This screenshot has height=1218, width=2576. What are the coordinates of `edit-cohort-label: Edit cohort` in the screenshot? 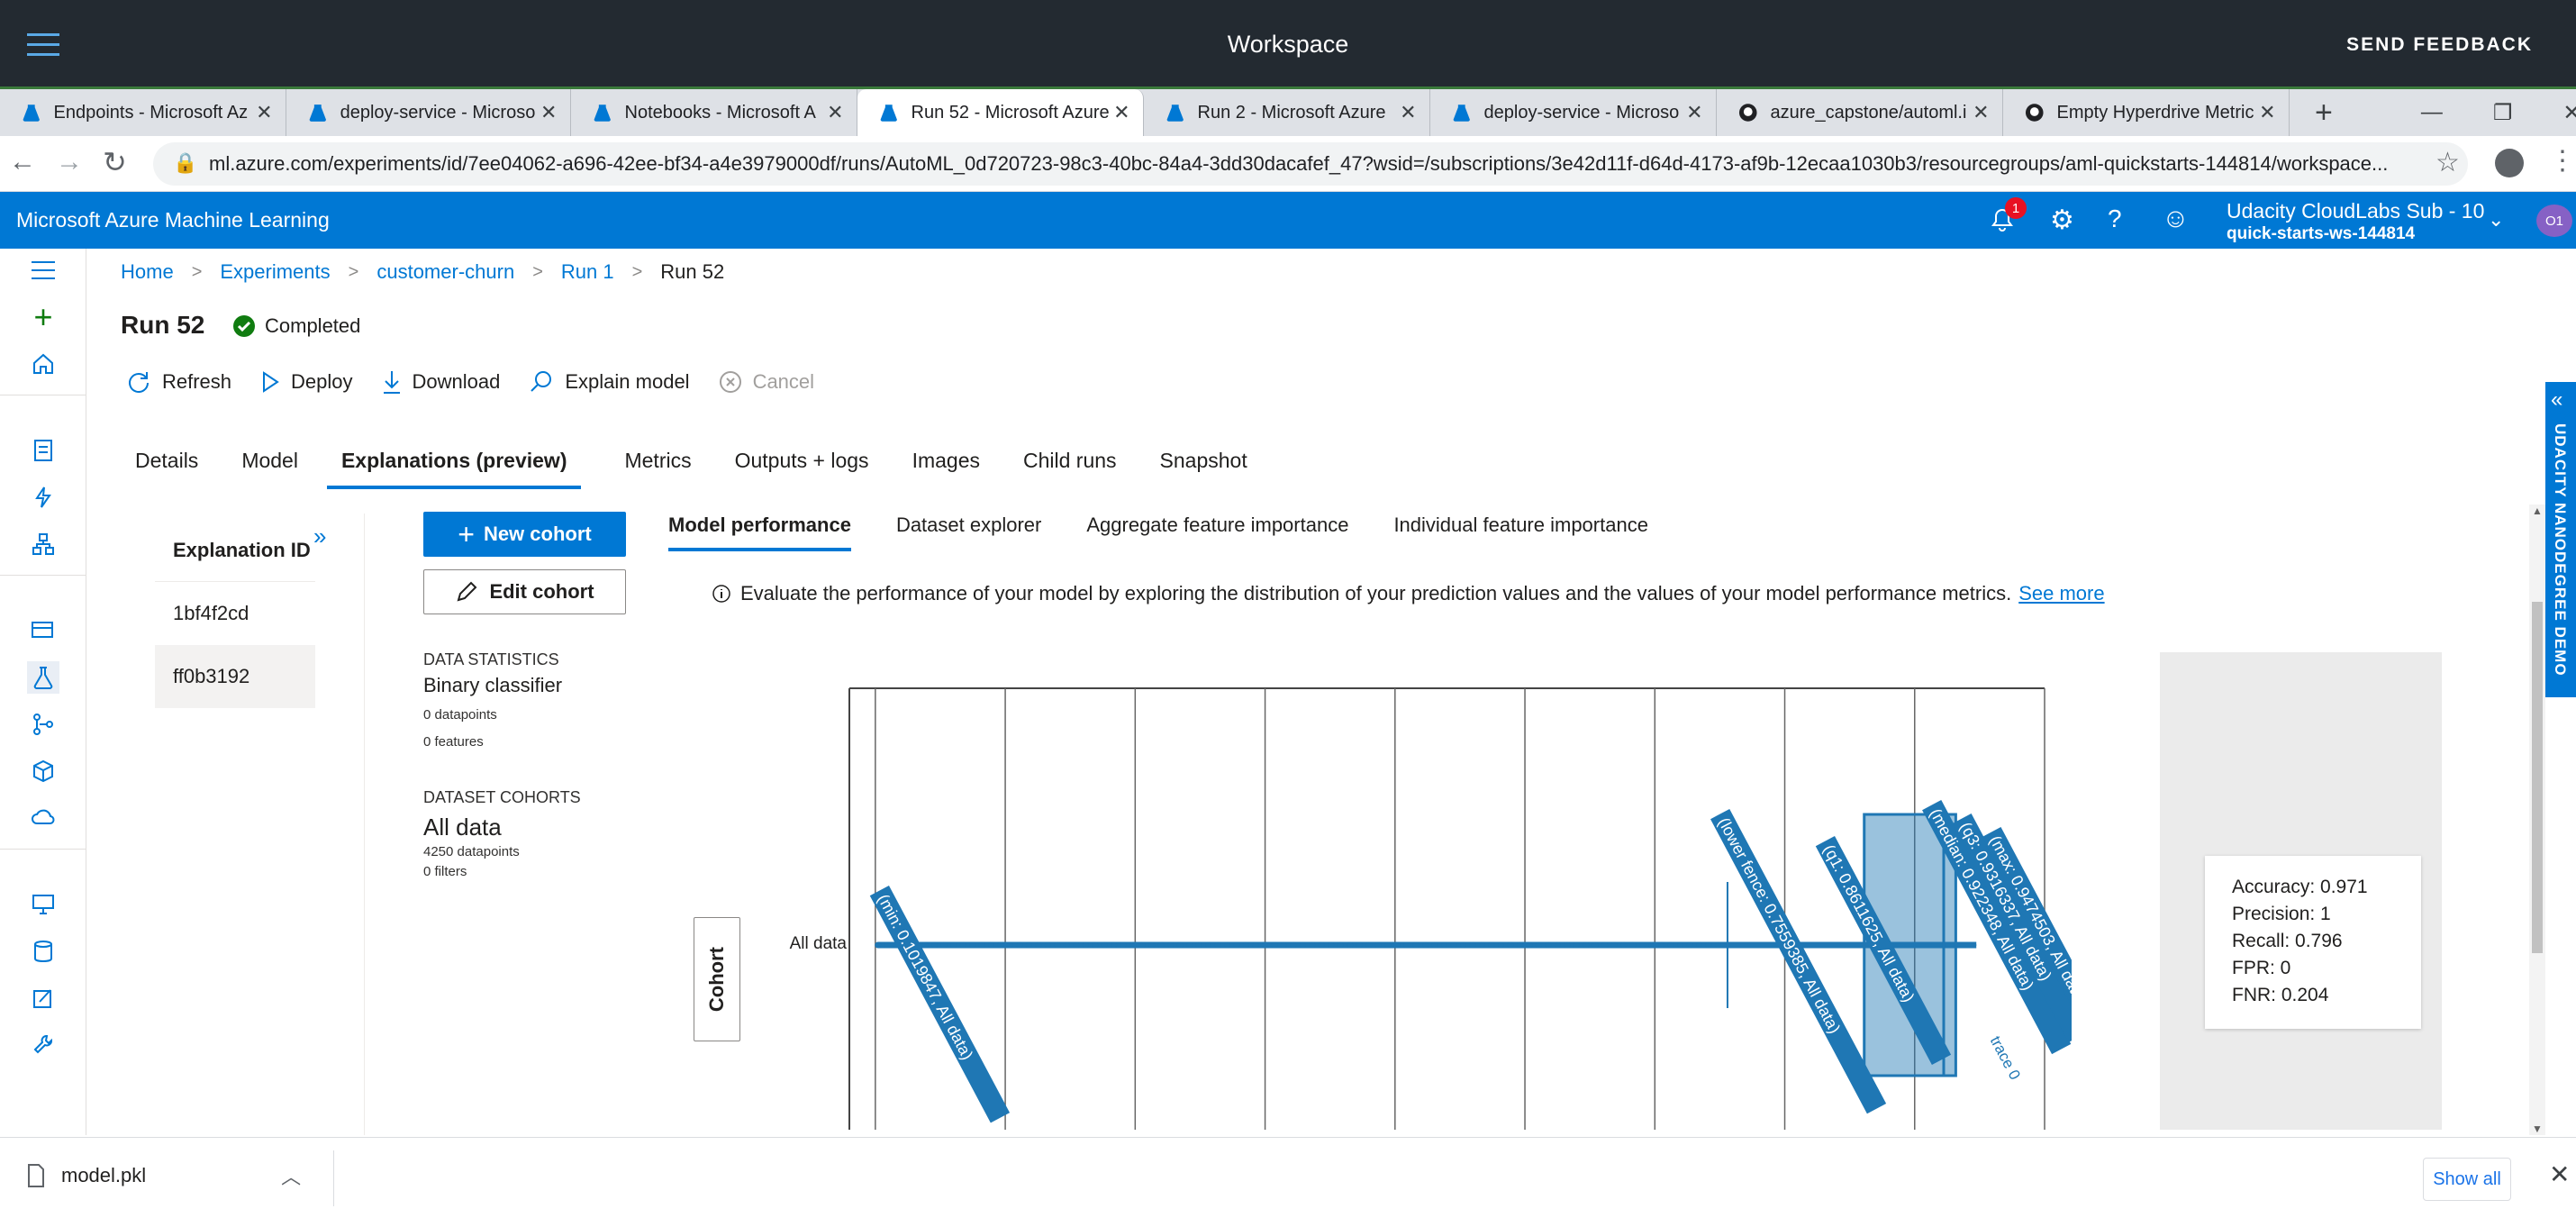 It's located at (541, 591).